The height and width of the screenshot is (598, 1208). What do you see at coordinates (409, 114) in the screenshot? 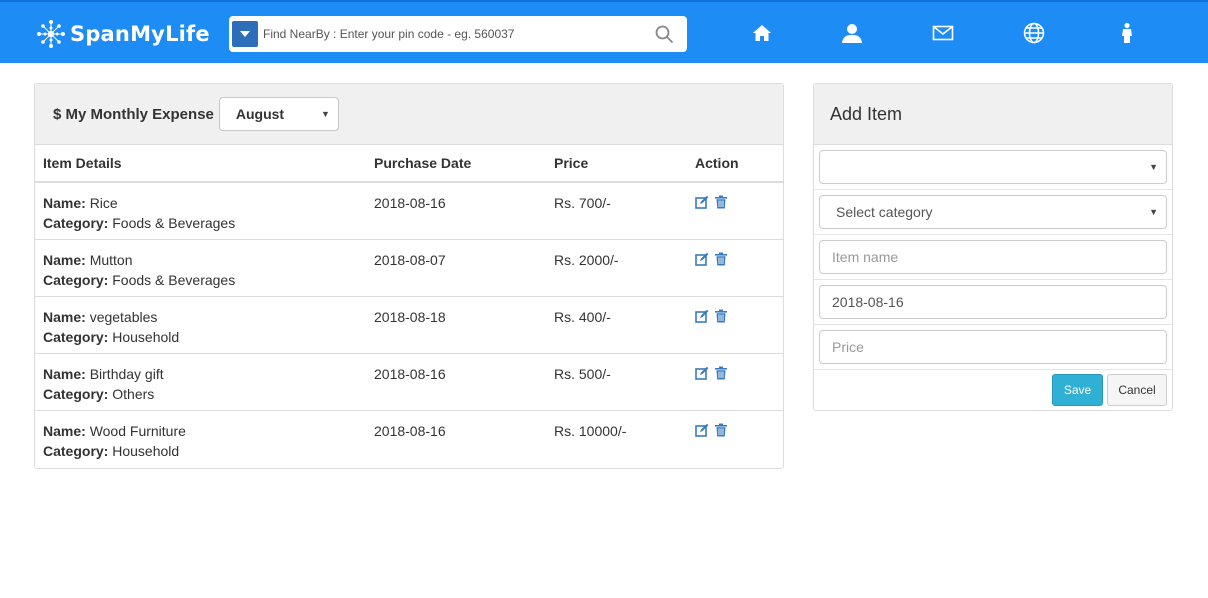
I see `expense-panel-header: $ My Monthly Expense August ▼` at bounding box center [409, 114].